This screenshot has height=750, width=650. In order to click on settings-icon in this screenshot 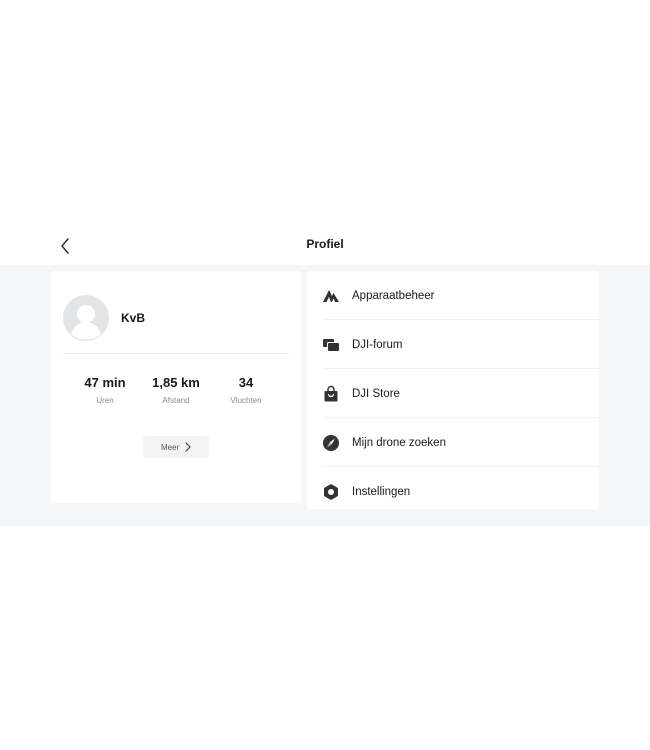, I will do `click(331, 492)`.